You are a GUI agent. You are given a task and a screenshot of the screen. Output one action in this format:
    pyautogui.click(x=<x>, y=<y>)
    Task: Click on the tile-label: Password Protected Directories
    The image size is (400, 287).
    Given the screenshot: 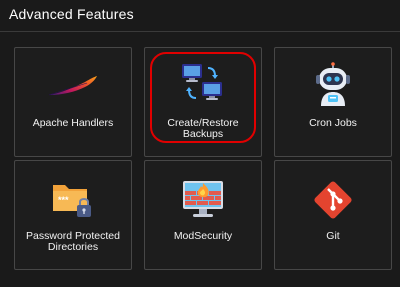 What is the action you would take?
    pyautogui.click(x=73, y=241)
    